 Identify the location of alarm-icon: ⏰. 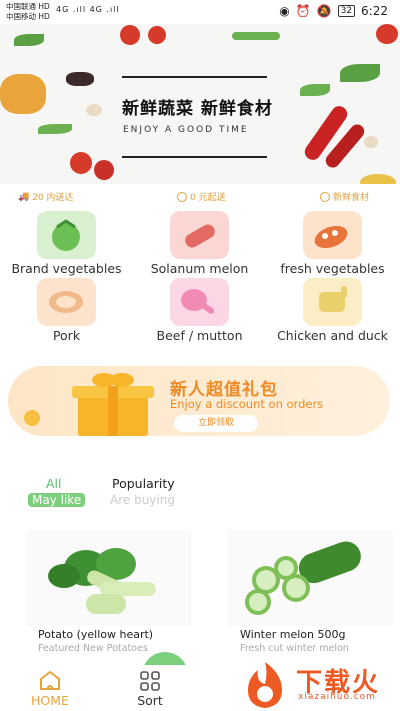
(303, 11).